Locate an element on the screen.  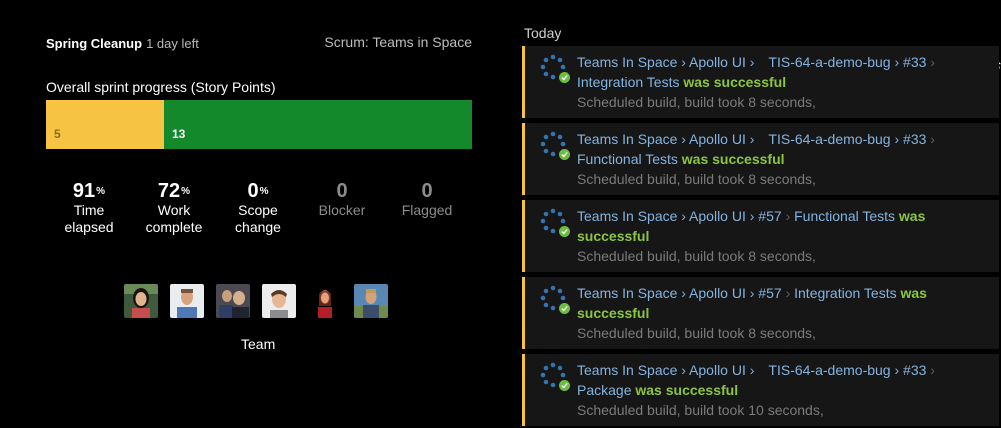
progress-segment-todo: 5 is located at coordinates (105, 124).